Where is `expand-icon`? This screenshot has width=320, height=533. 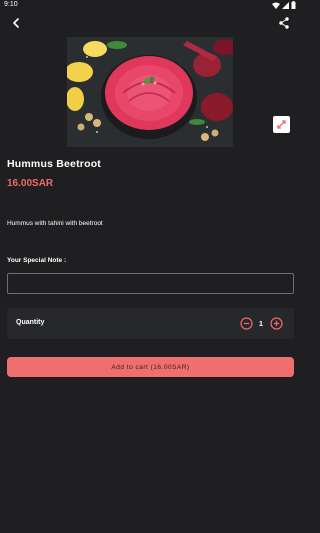
expand-icon is located at coordinates (281, 124).